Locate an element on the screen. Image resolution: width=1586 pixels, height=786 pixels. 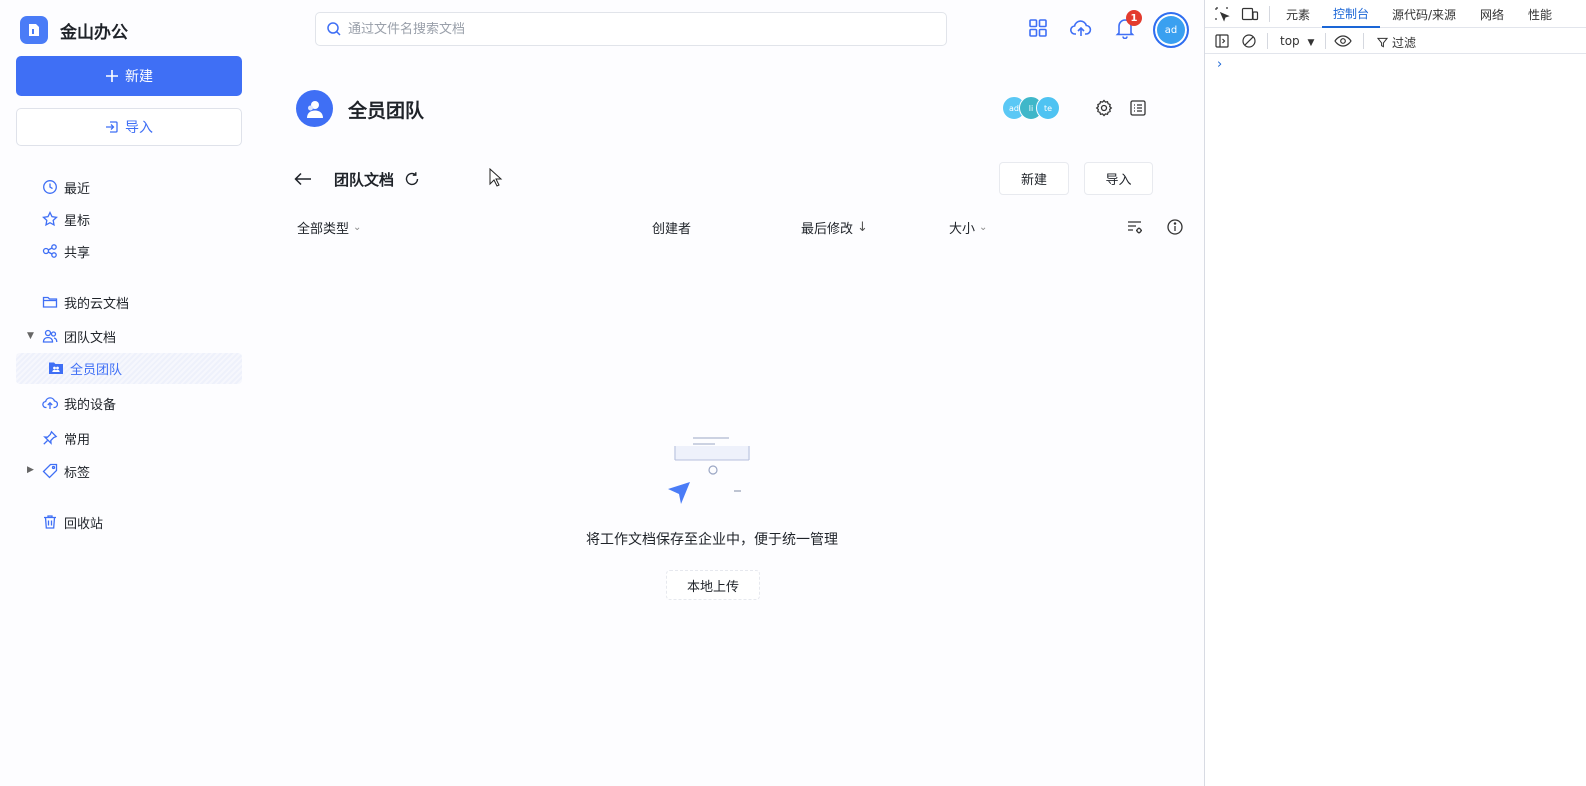
new-button: 新建 is located at coordinates (129, 76).